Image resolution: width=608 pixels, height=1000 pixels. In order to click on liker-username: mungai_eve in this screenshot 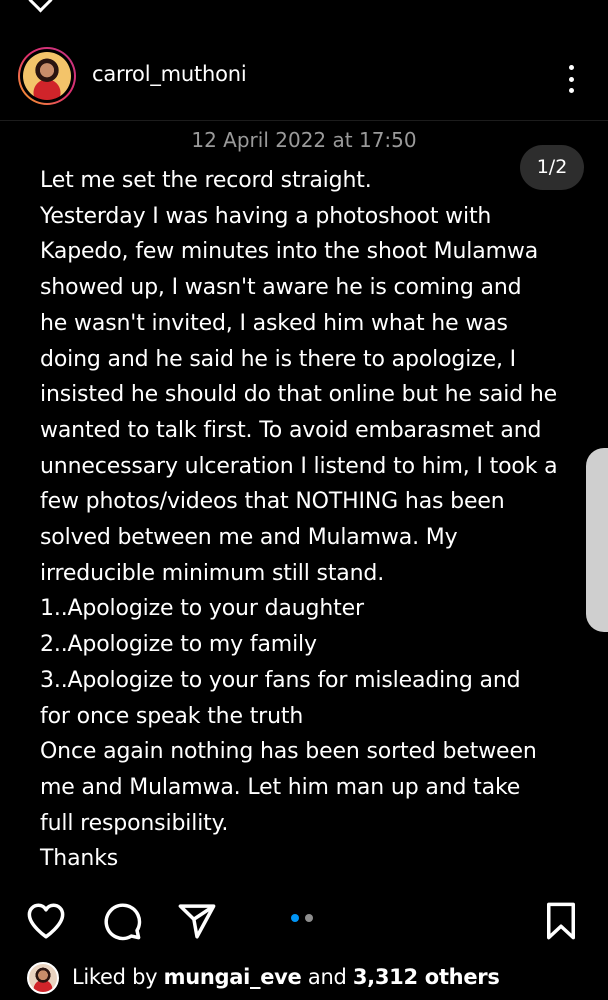, I will do `click(233, 977)`.